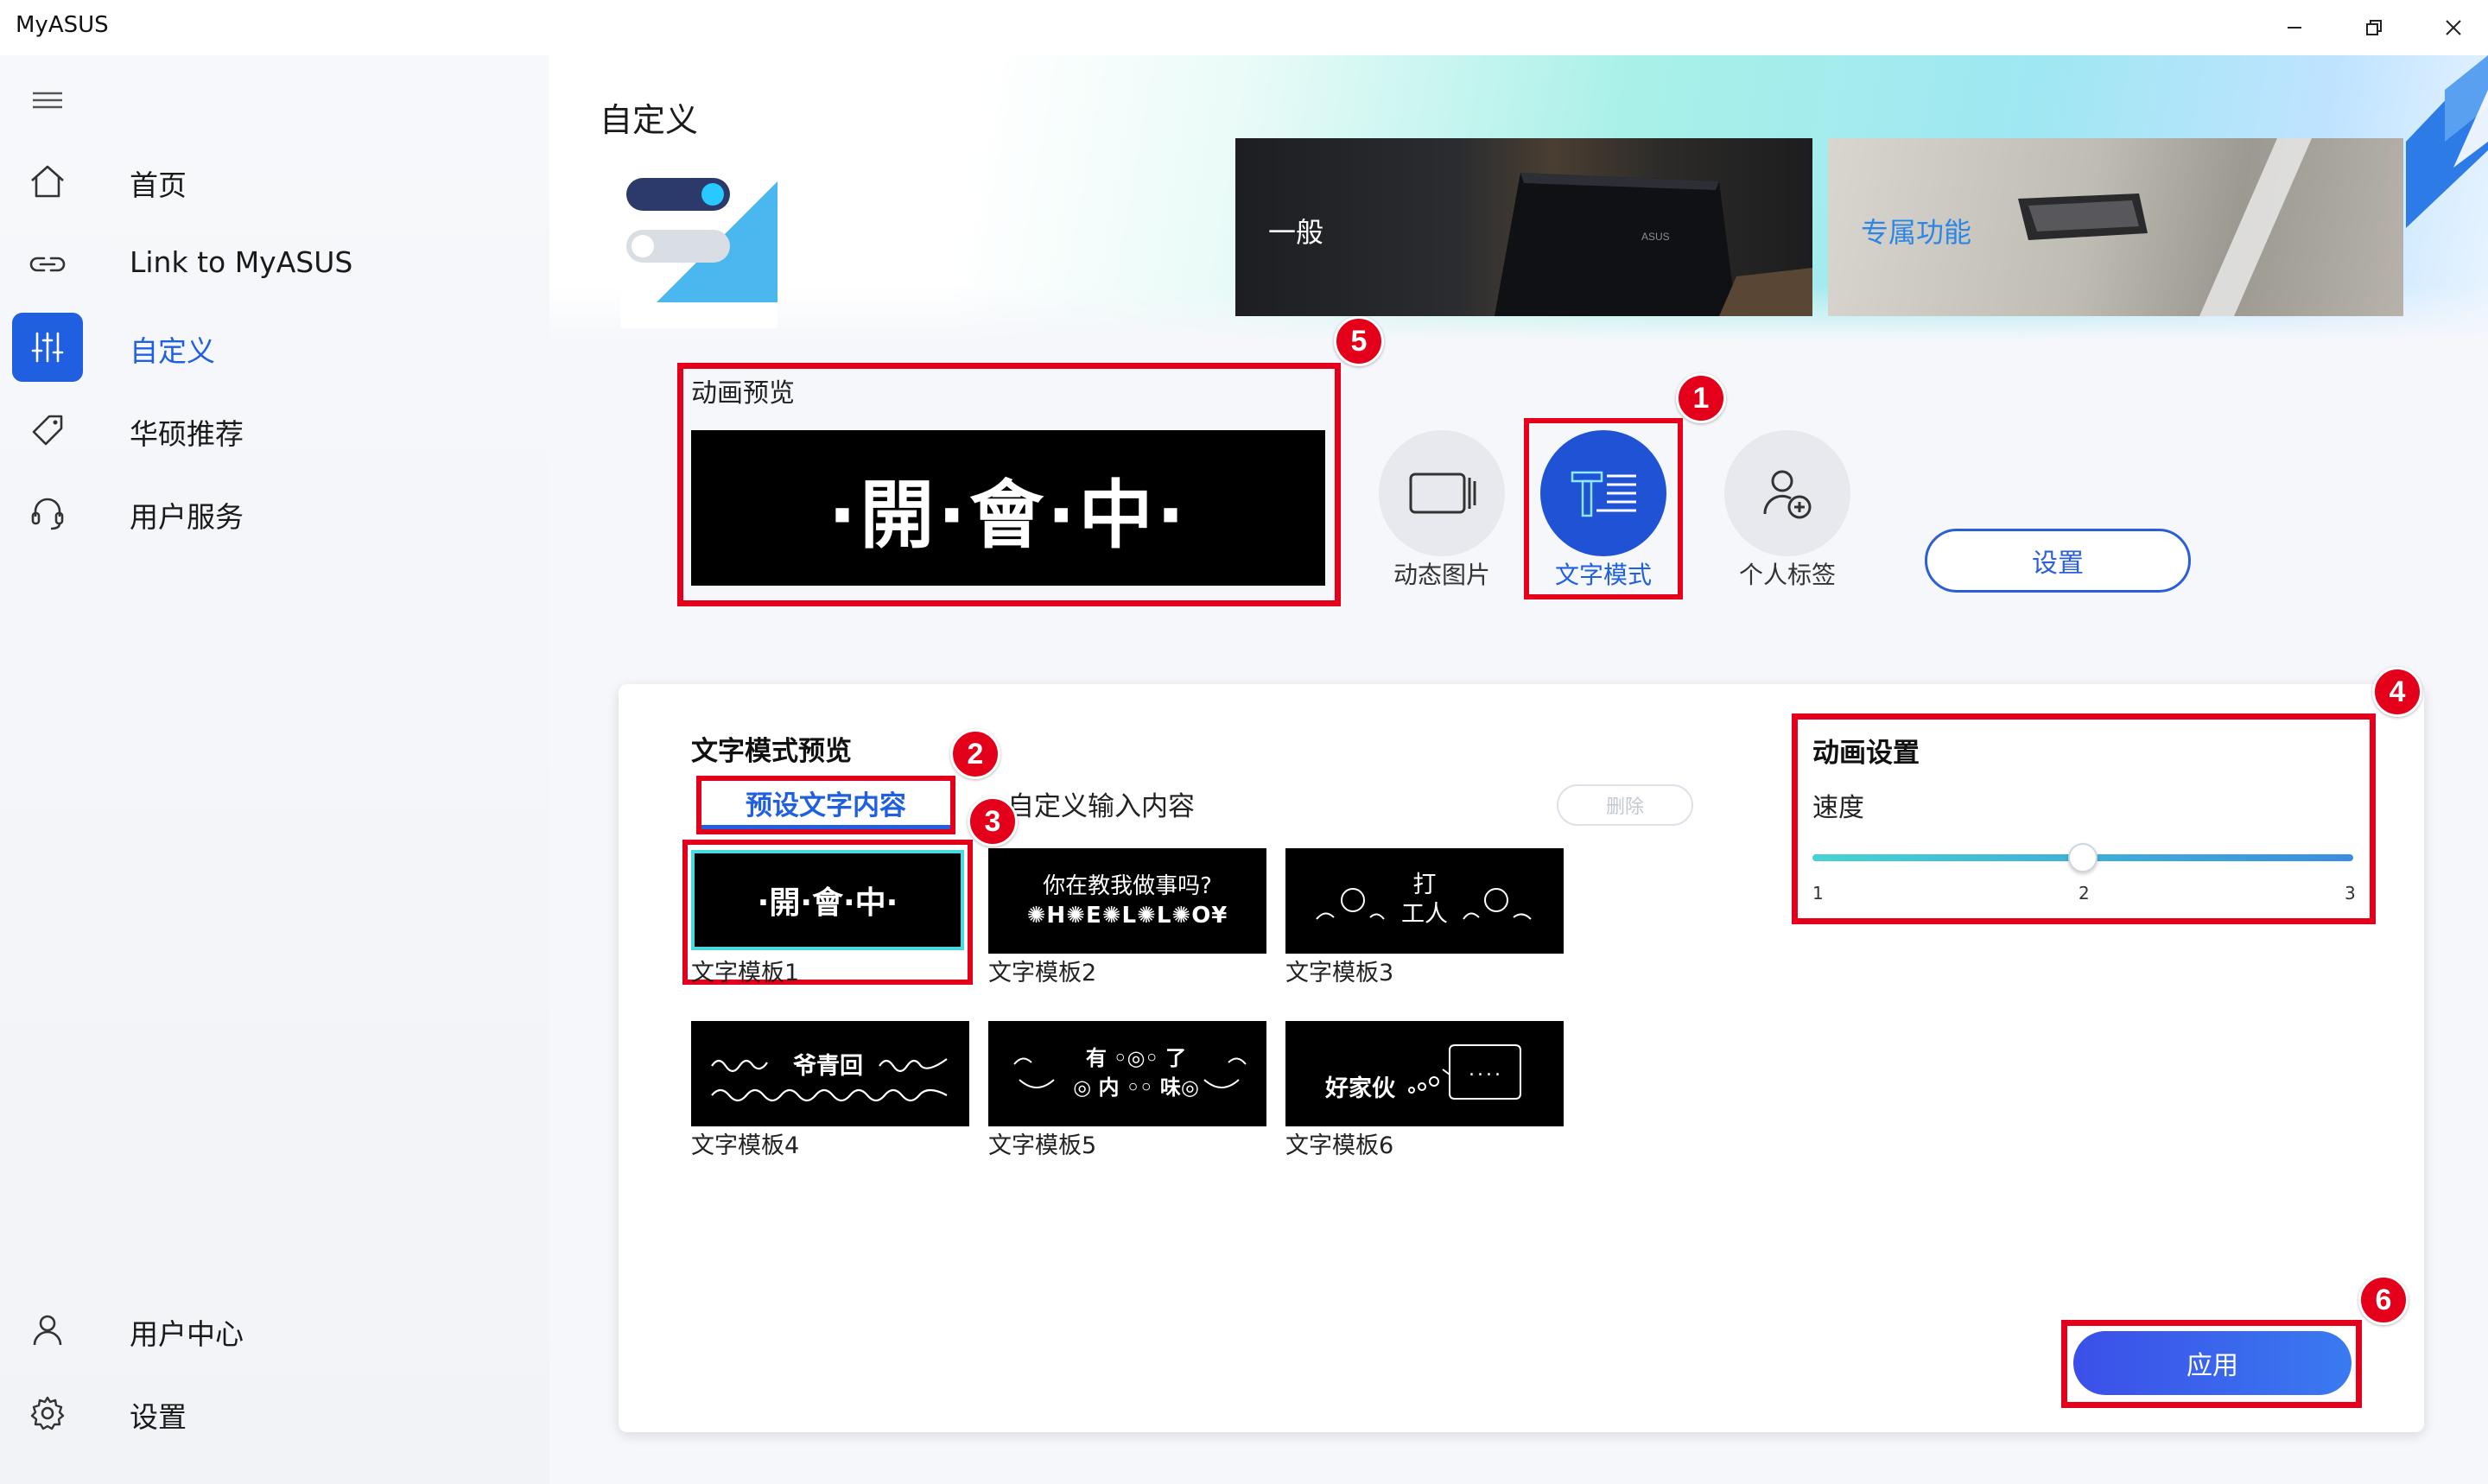 This screenshot has height=1484, width=2488. Describe the element at coordinates (2084, 893) in the screenshot. I see `speed-tick-label: 2` at that location.